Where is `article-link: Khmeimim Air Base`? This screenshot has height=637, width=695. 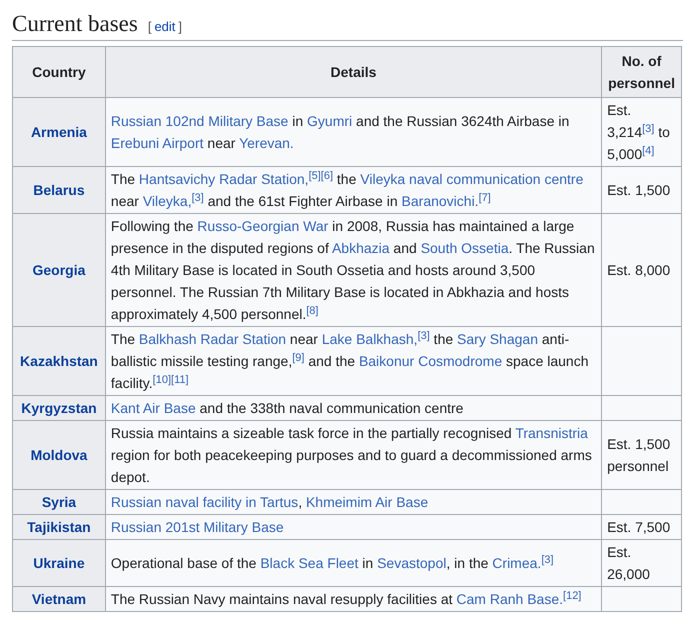 article-link: Khmeimim Air Base is located at coordinates (367, 502).